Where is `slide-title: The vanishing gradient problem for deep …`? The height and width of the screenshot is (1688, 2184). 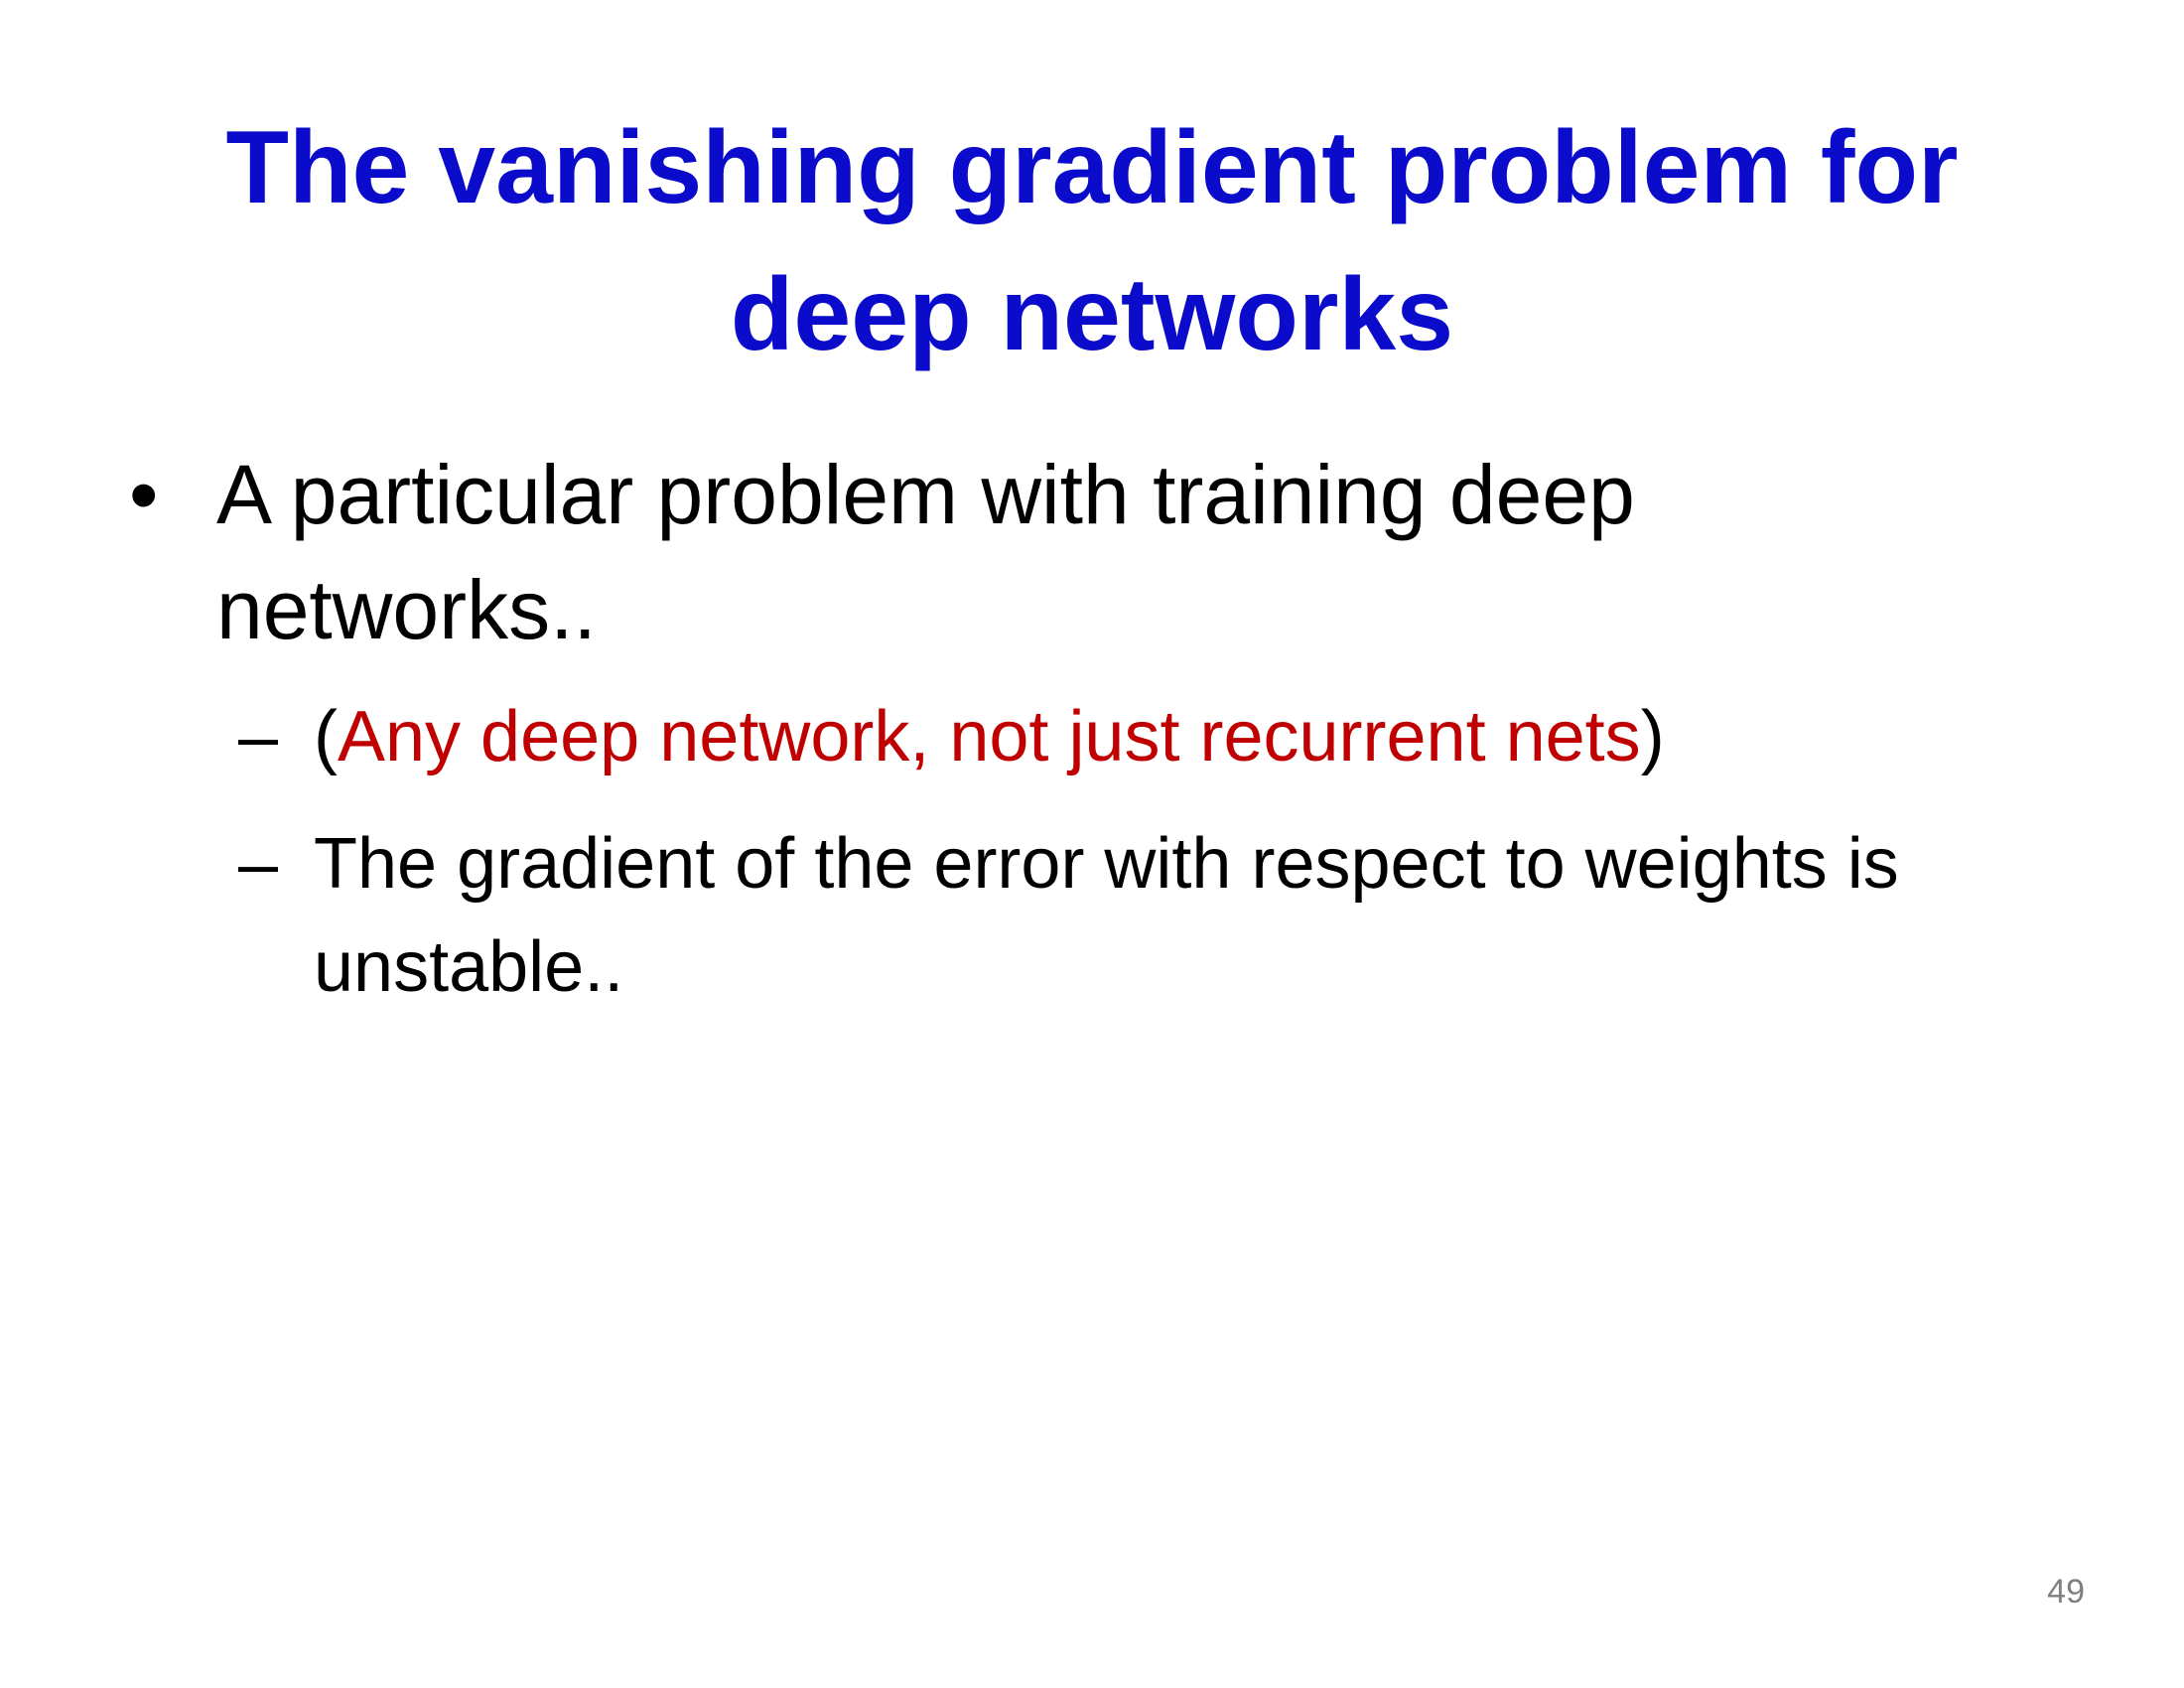 slide-title: The vanishing gradient problem for deep … is located at coordinates (1092, 241).